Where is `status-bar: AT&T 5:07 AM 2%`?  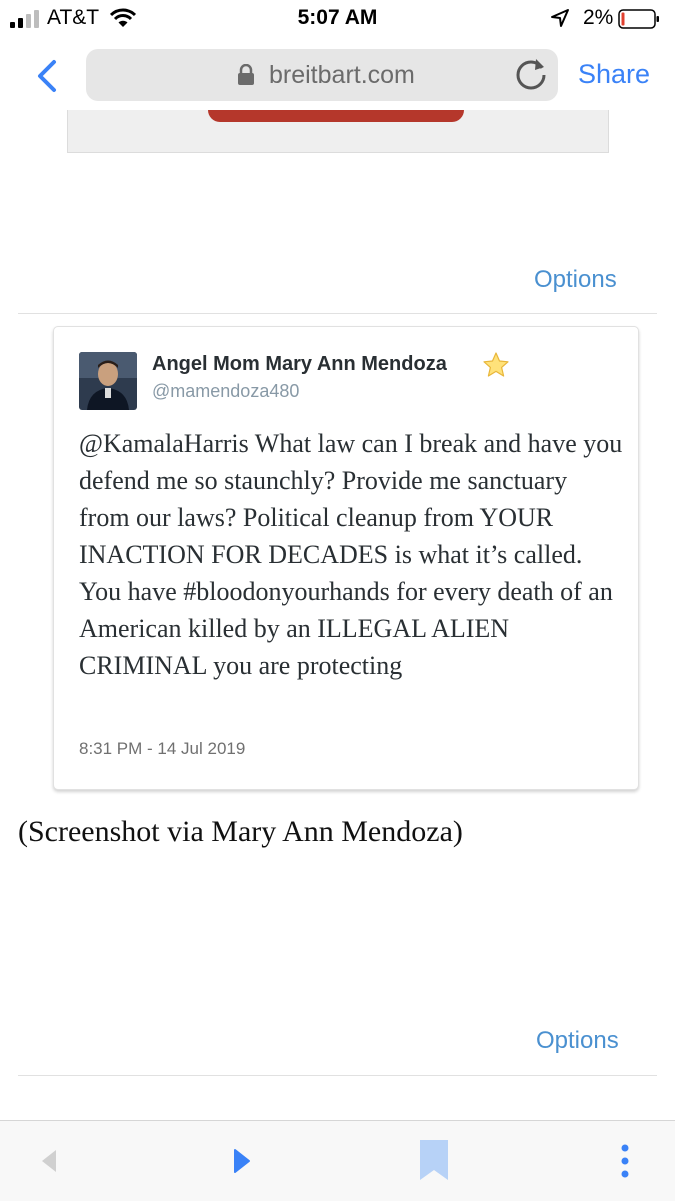
status-bar: AT&T 5:07 AM 2% is located at coordinates (337, 20).